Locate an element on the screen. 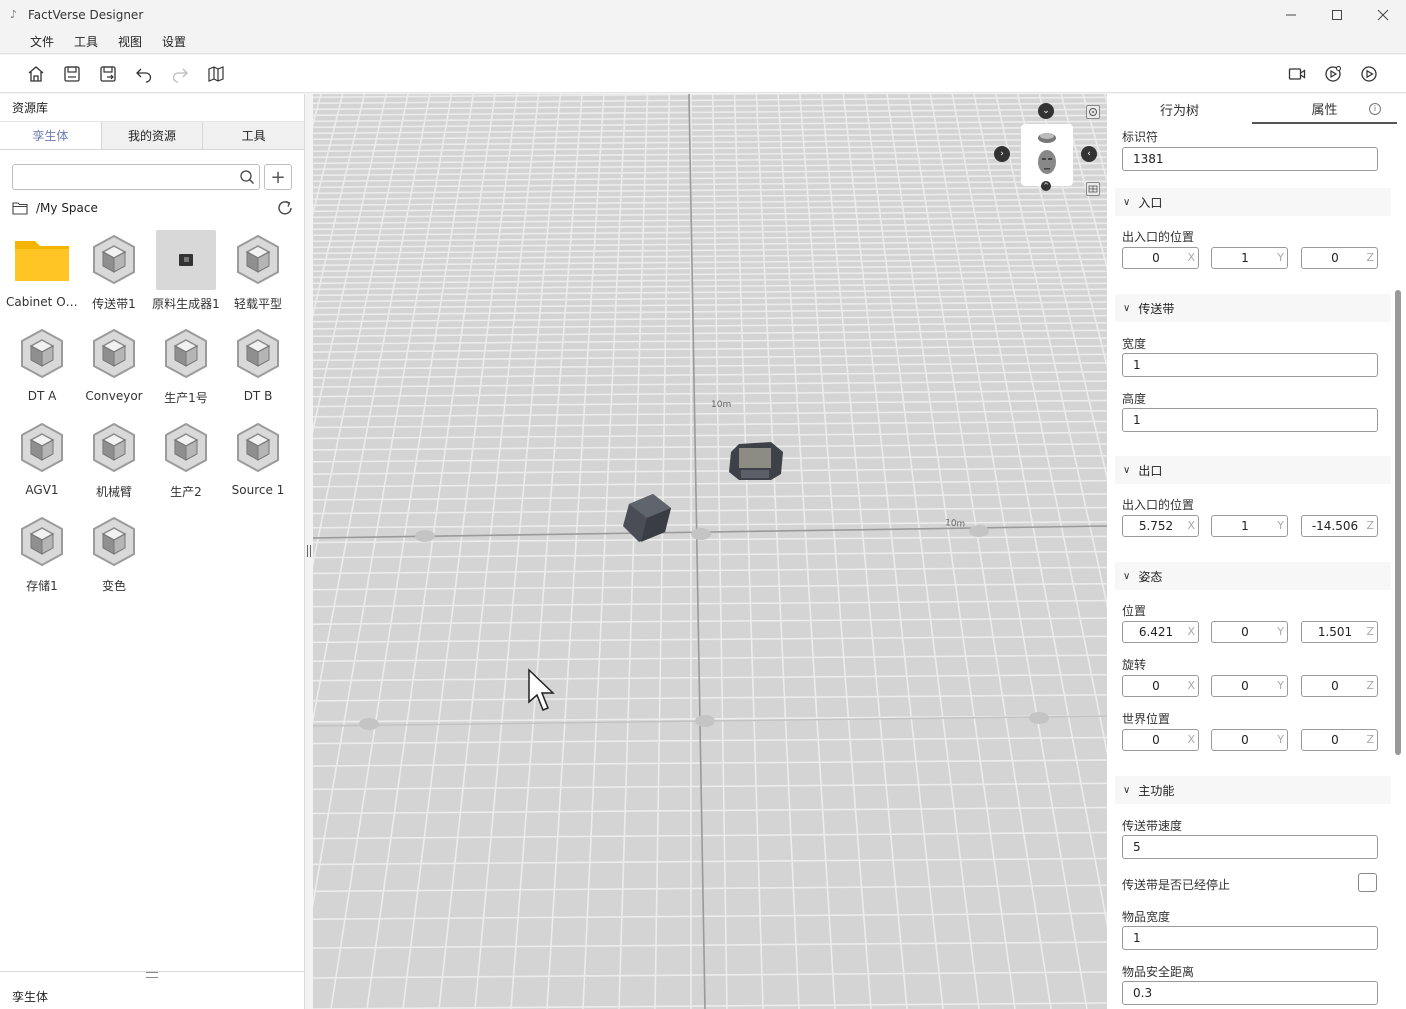  value: 1 is located at coordinates (1245, 526).